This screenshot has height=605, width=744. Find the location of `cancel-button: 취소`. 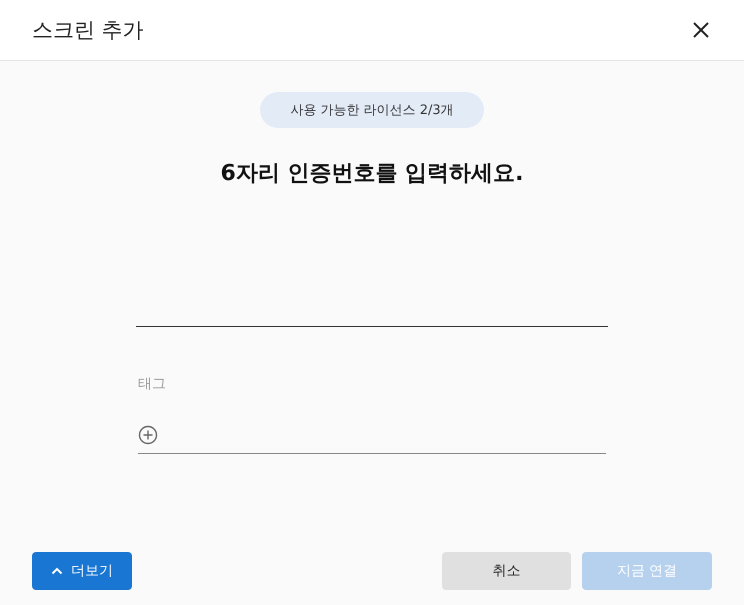

cancel-button: 취소 is located at coordinates (506, 571).